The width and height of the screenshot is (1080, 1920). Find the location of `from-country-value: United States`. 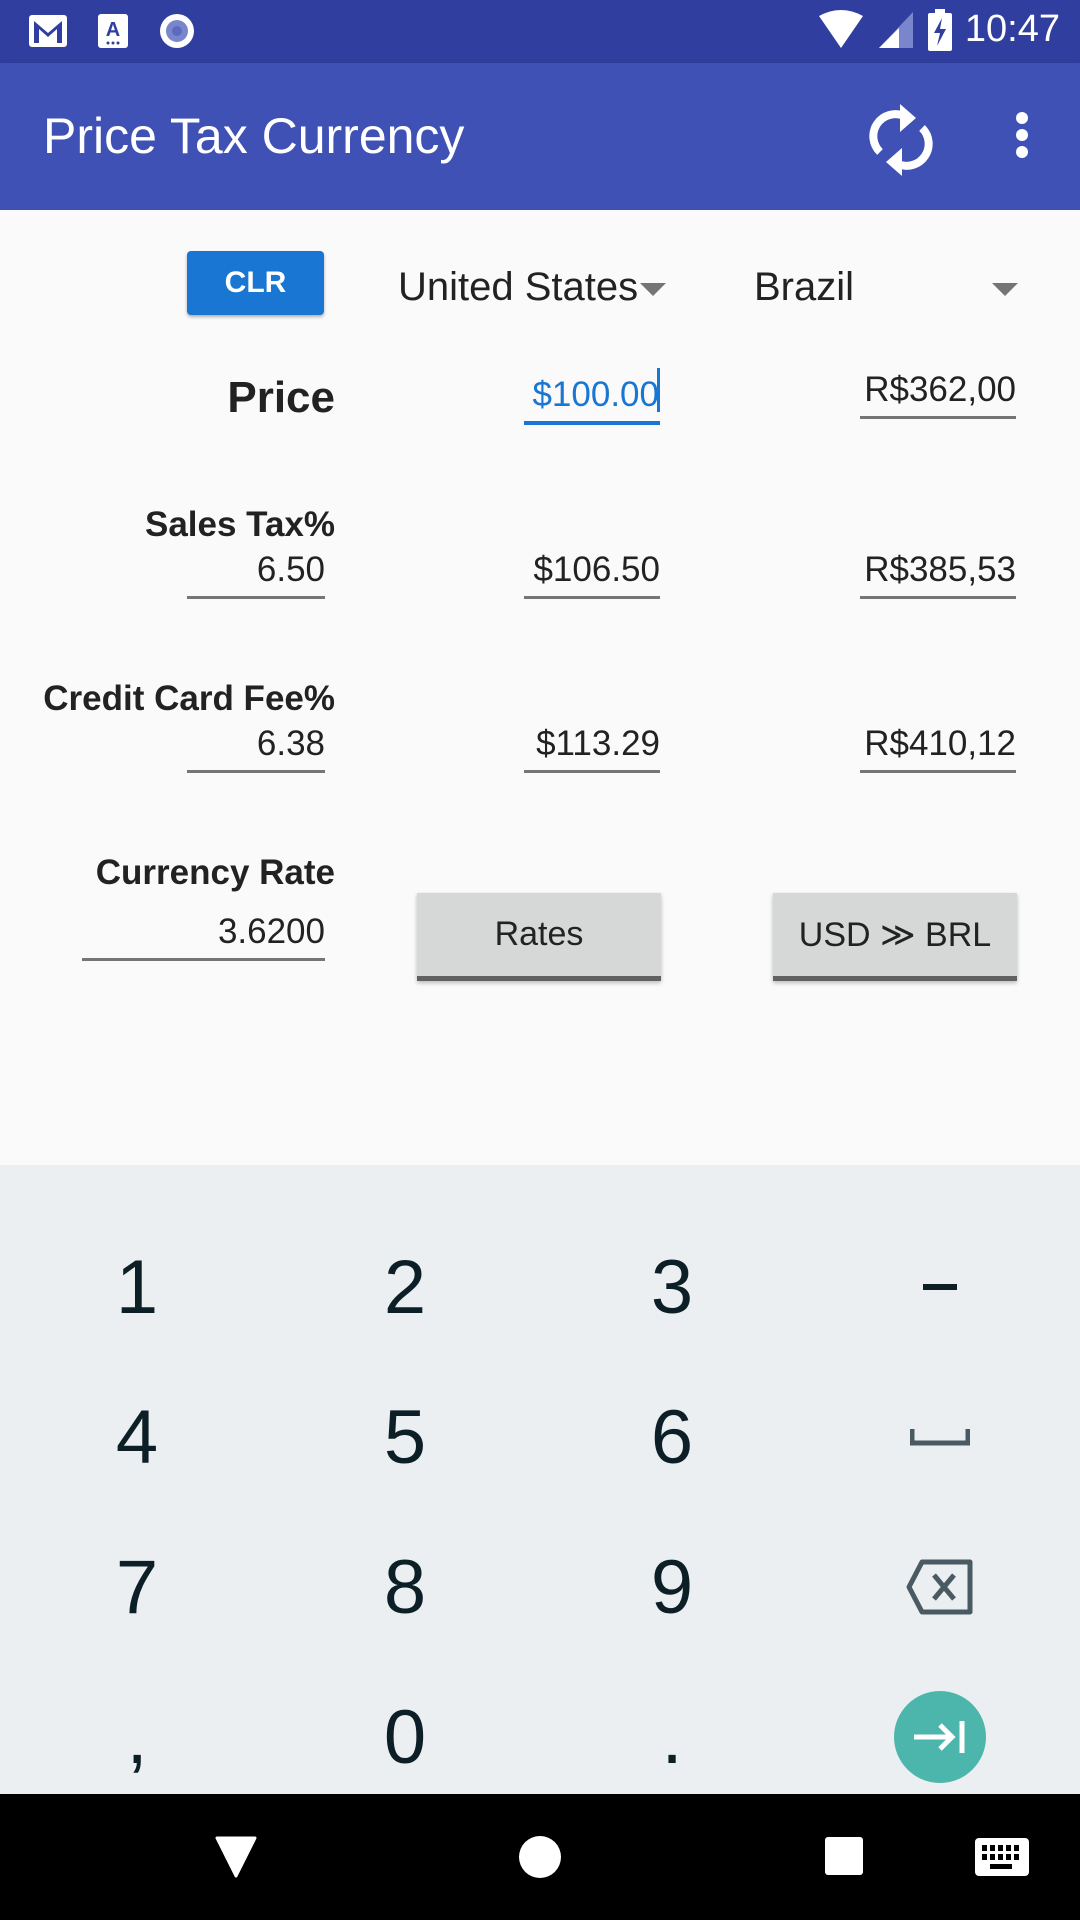

from-country-value: United States is located at coordinates (518, 287).